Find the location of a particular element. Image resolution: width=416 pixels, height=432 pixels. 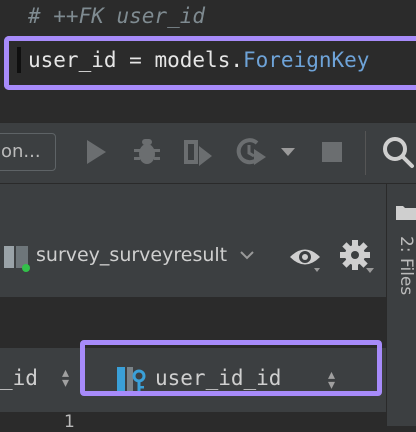

right-tool-strip is located at coordinates (401, 305).